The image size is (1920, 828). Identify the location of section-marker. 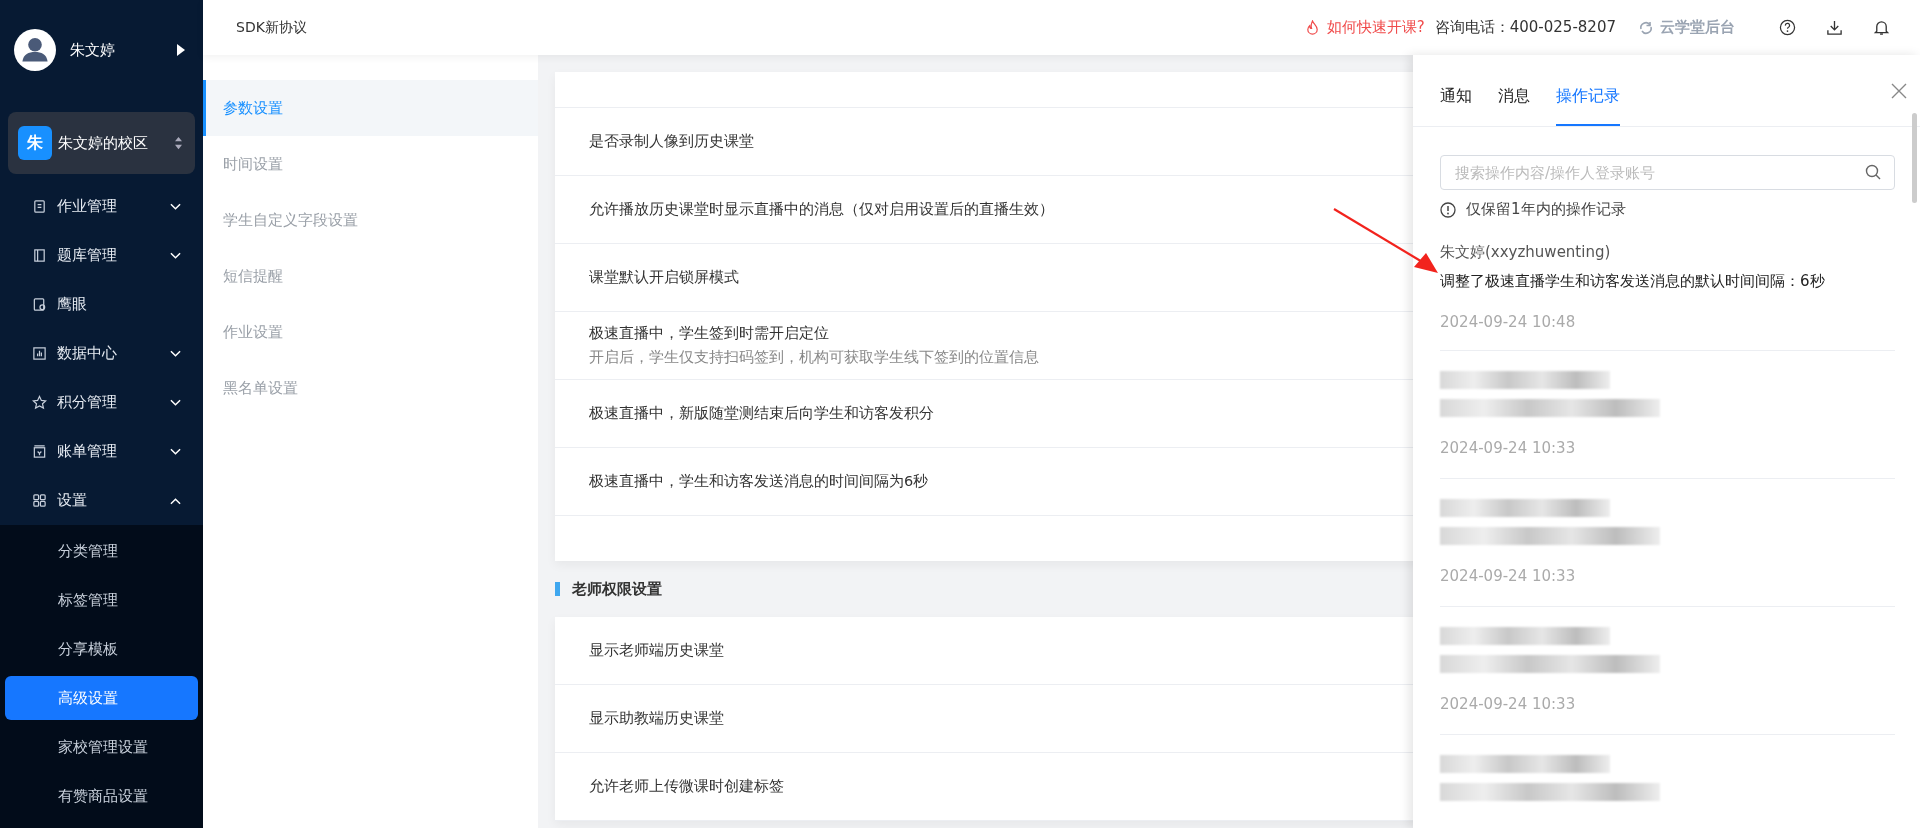
(557, 589).